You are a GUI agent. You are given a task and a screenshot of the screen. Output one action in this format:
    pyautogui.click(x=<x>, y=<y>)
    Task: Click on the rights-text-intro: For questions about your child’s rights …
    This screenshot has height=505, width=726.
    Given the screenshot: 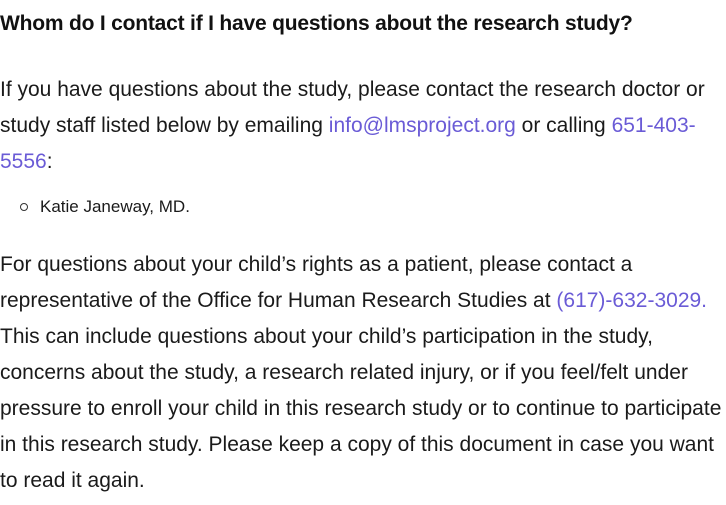 What is the action you would take?
    pyautogui.click(x=316, y=282)
    